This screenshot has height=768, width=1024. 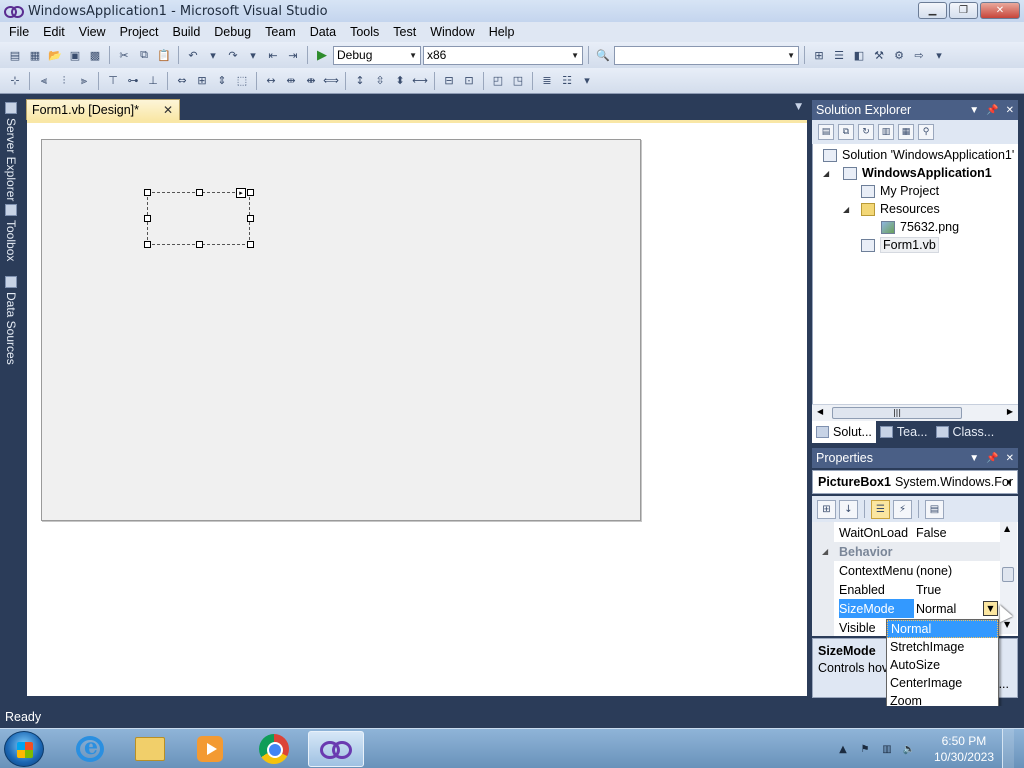 What do you see at coordinates (907, 608) in the screenshot?
I see `property-row-sizemode: SizeMode Normal` at bounding box center [907, 608].